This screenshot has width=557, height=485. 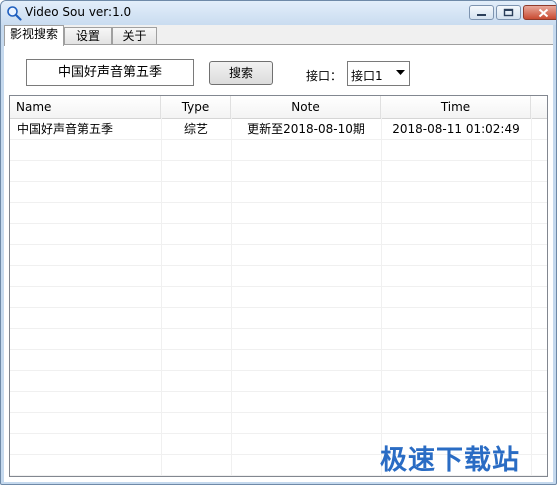 What do you see at coordinates (14, 13) in the screenshot?
I see `magnifier-icon` at bounding box center [14, 13].